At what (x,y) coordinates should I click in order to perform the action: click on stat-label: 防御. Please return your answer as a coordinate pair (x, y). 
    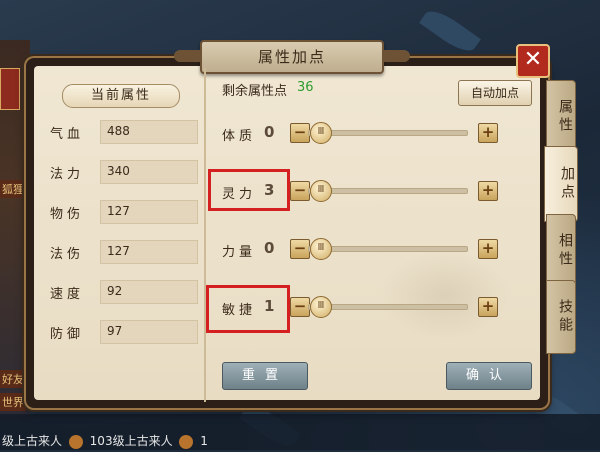
    Looking at the image, I should click on (67, 334).